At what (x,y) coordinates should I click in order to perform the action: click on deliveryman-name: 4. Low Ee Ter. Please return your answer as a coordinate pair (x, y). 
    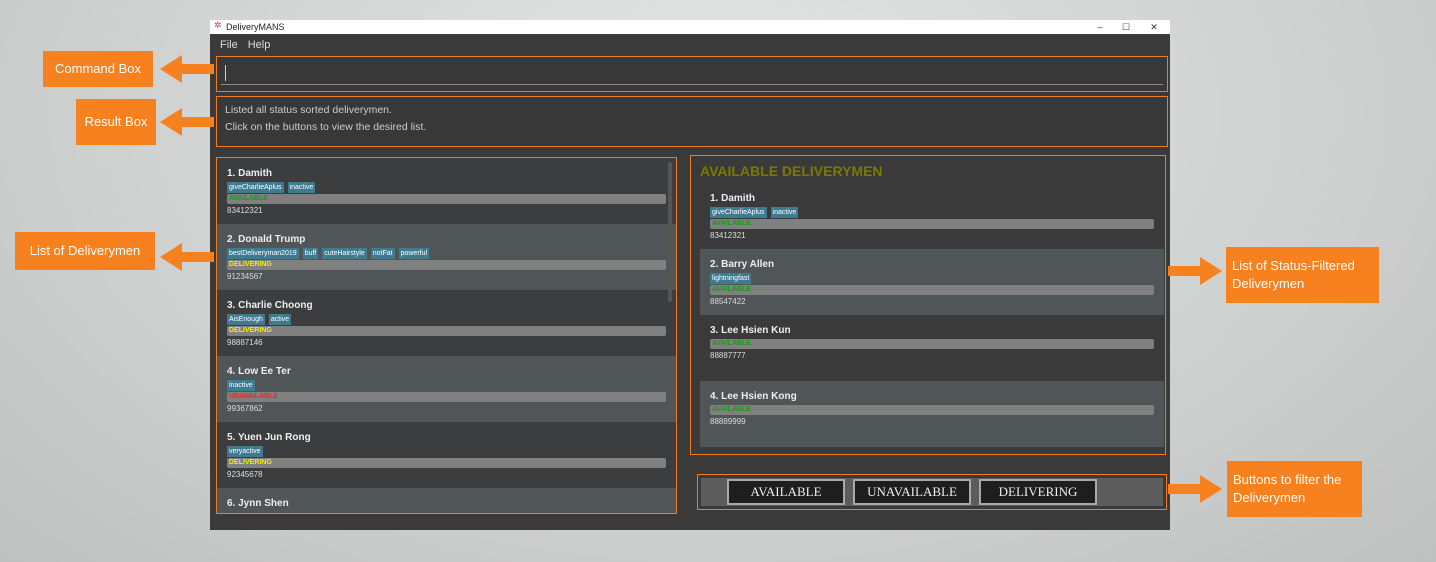
    Looking at the image, I should click on (259, 371).